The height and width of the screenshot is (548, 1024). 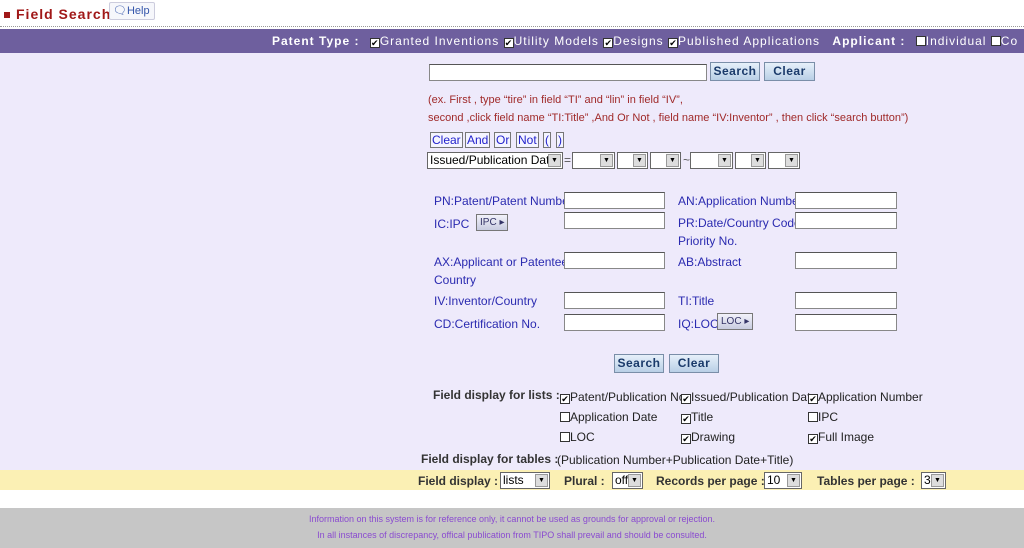 I want to click on an-input, so click(x=846, y=200).